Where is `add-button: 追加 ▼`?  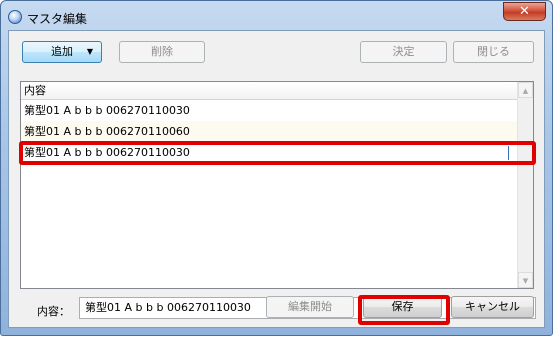
add-button: 追加 ▼ is located at coordinates (62, 52).